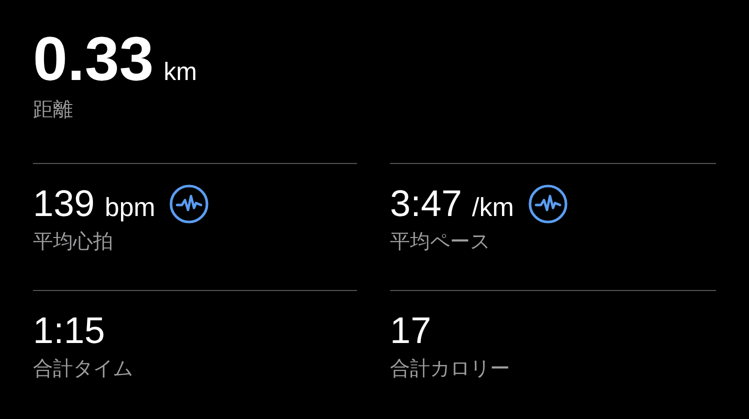 The width and height of the screenshot is (749, 419). I want to click on stat-value: 139, so click(64, 204).